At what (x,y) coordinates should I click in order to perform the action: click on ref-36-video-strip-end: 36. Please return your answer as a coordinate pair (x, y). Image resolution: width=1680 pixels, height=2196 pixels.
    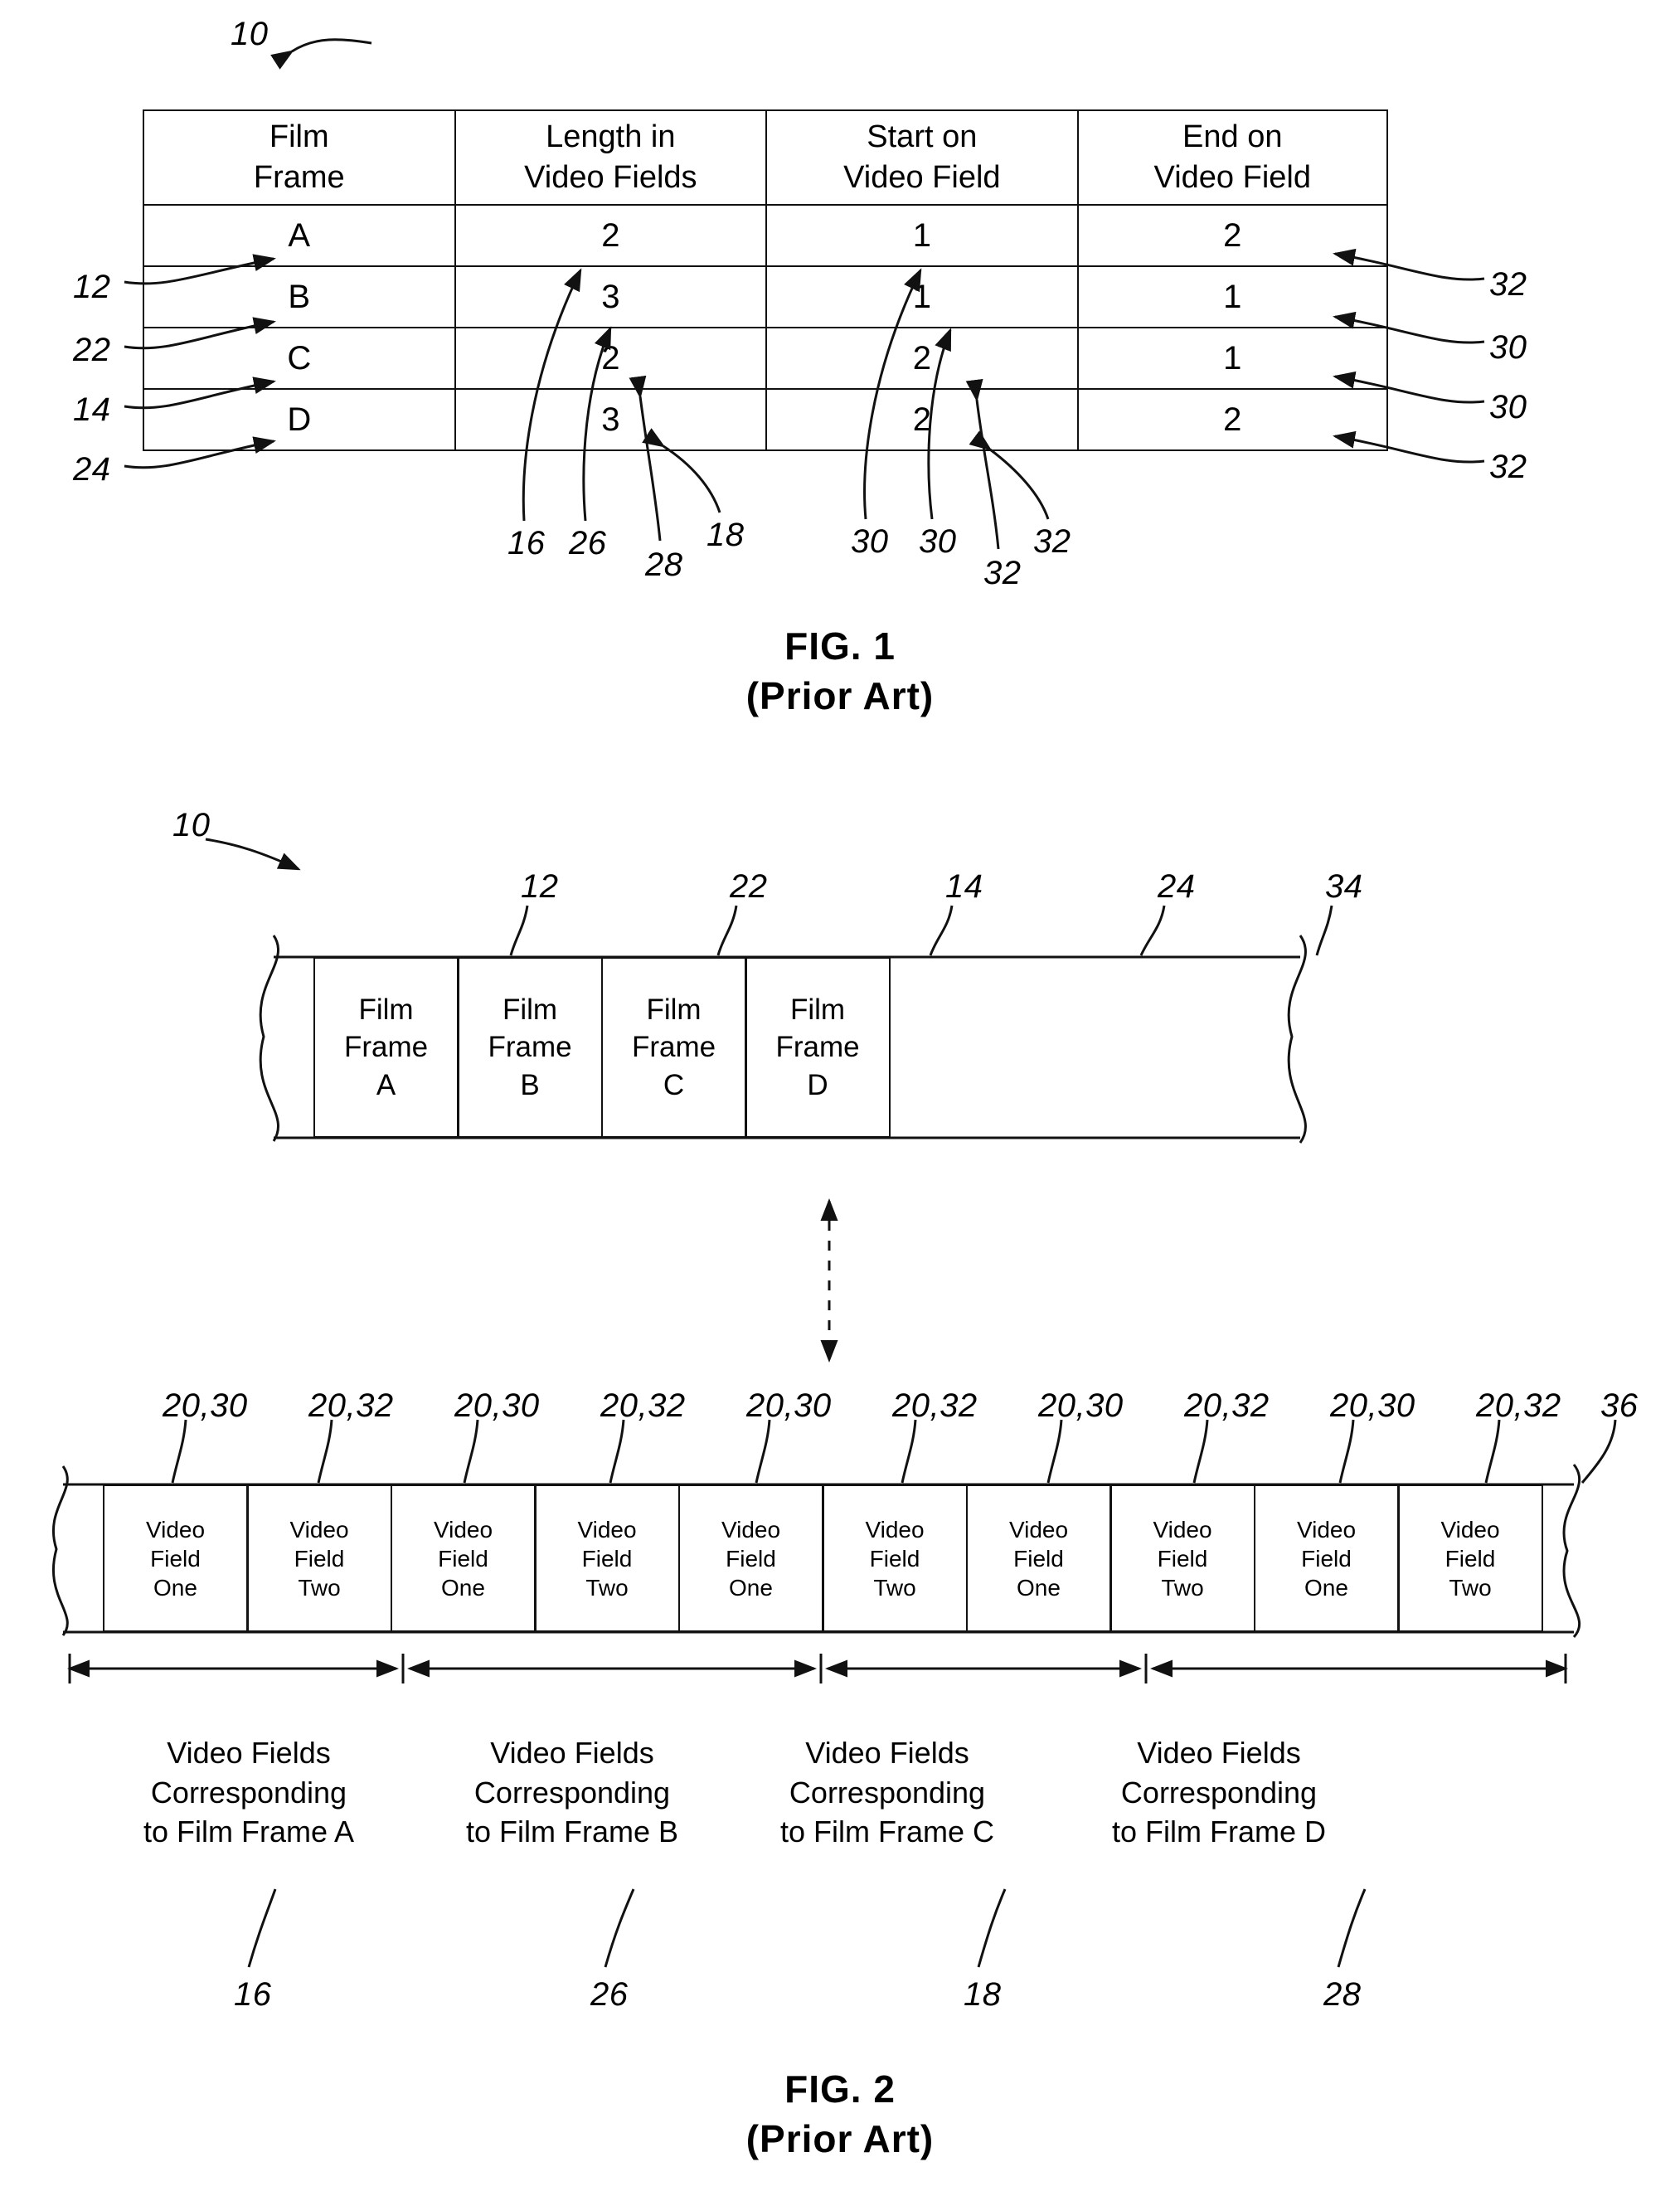
    Looking at the image, I should click on (1619, 1406).